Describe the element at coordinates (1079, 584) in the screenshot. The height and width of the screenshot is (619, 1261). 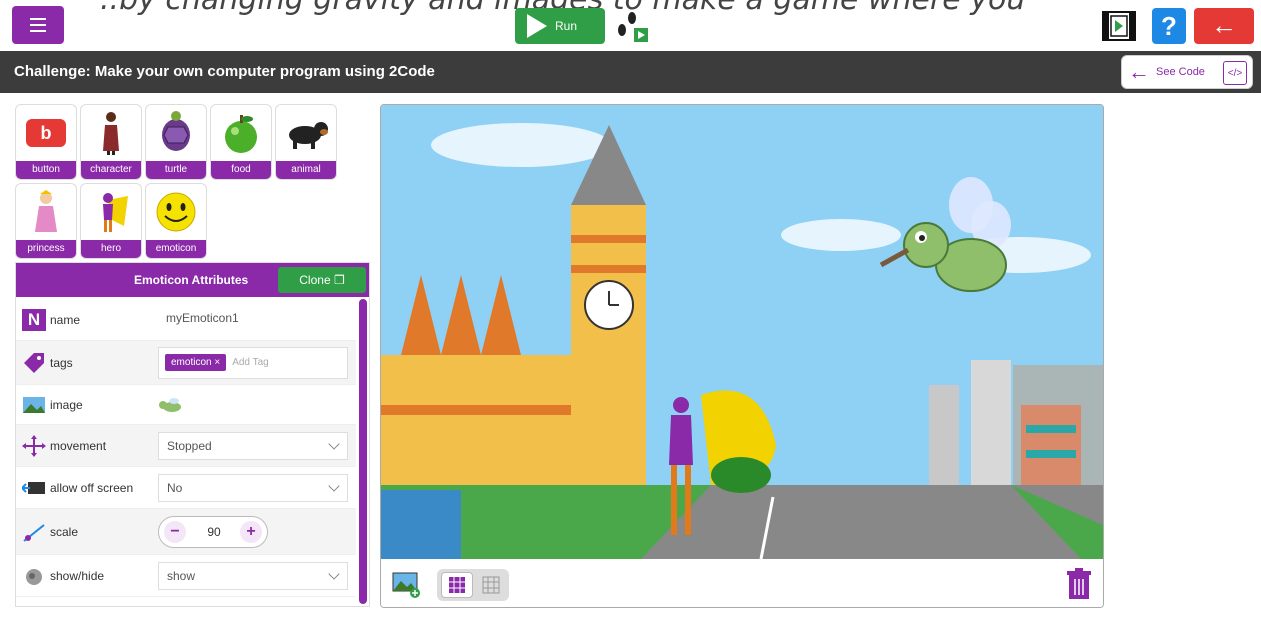
I see `trash-icon` at that location.